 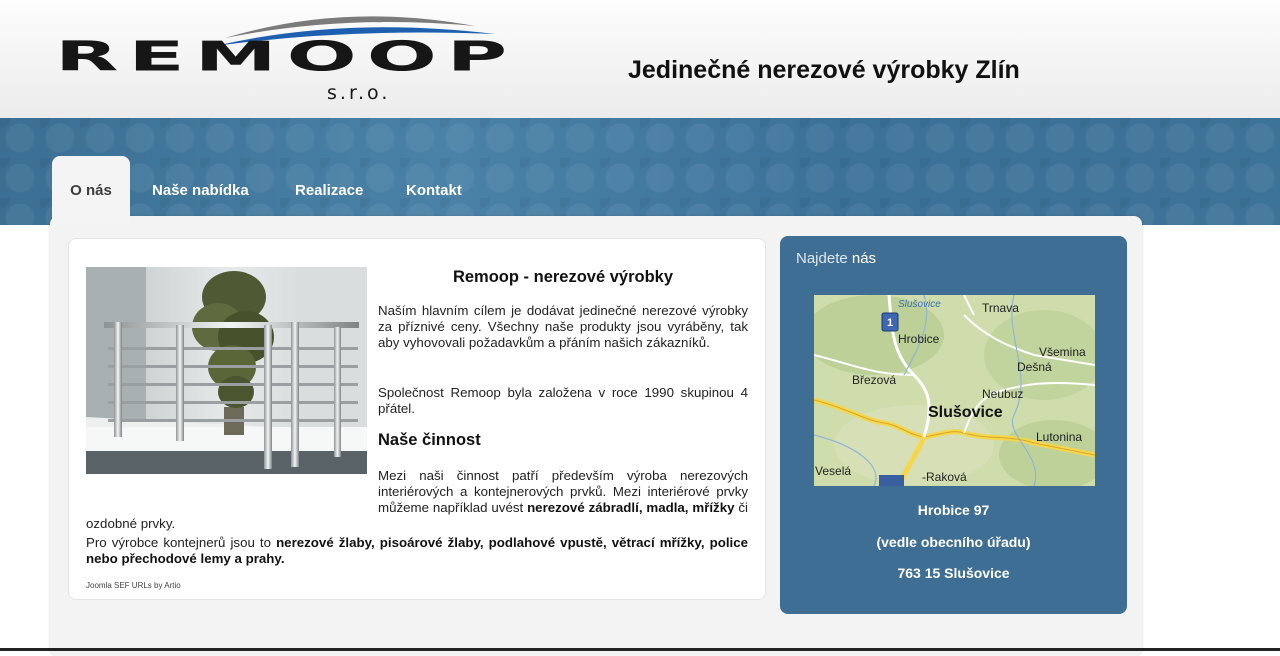 I want to click on address-line-2: (vedle obecního úřadu), so click(x=953, y=542).